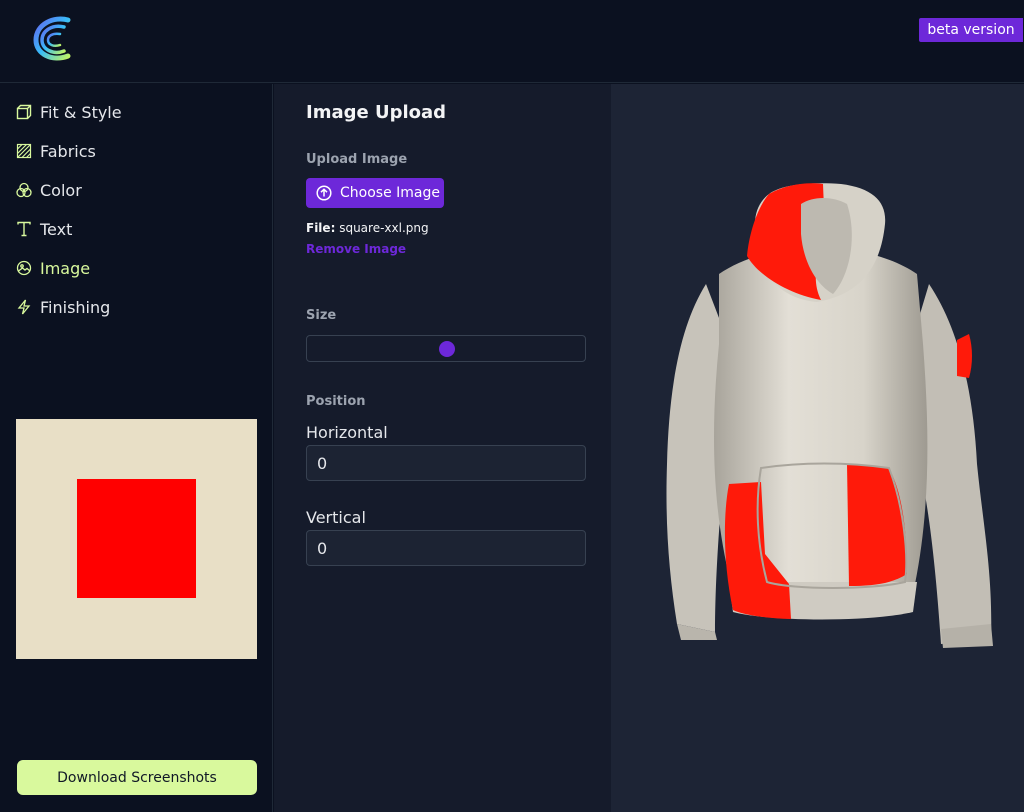  Describe the element at coordinates (376, 112) in the screenshot. I see `panel-title: Image Upload` at that location.